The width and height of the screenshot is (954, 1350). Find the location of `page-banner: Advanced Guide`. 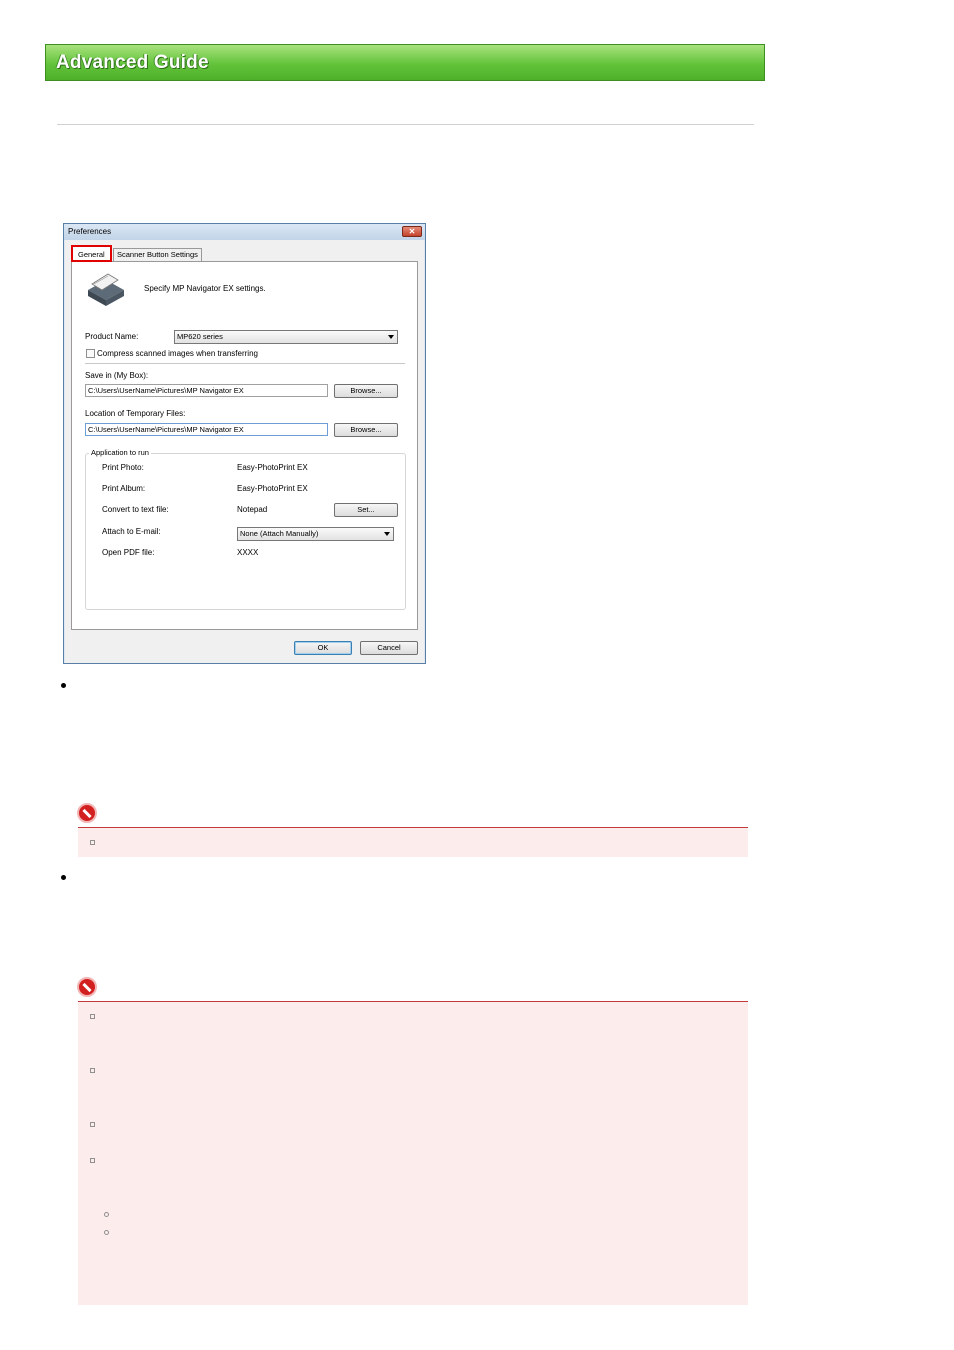

page-banner: Advanced Guide is located at coordinates (405, 62).